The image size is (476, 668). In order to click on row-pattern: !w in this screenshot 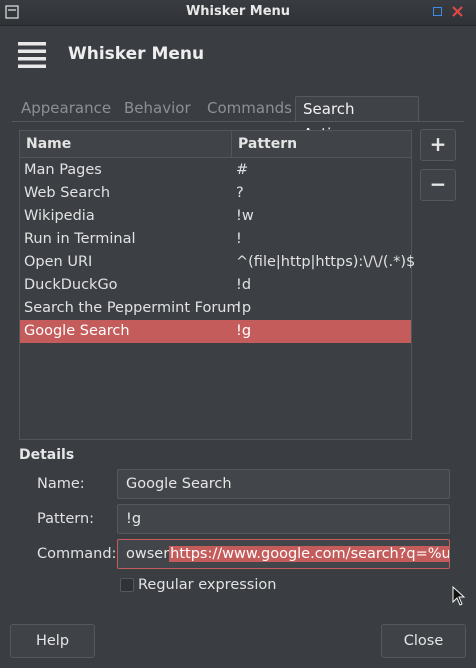, I will do `click(245, 216)`.